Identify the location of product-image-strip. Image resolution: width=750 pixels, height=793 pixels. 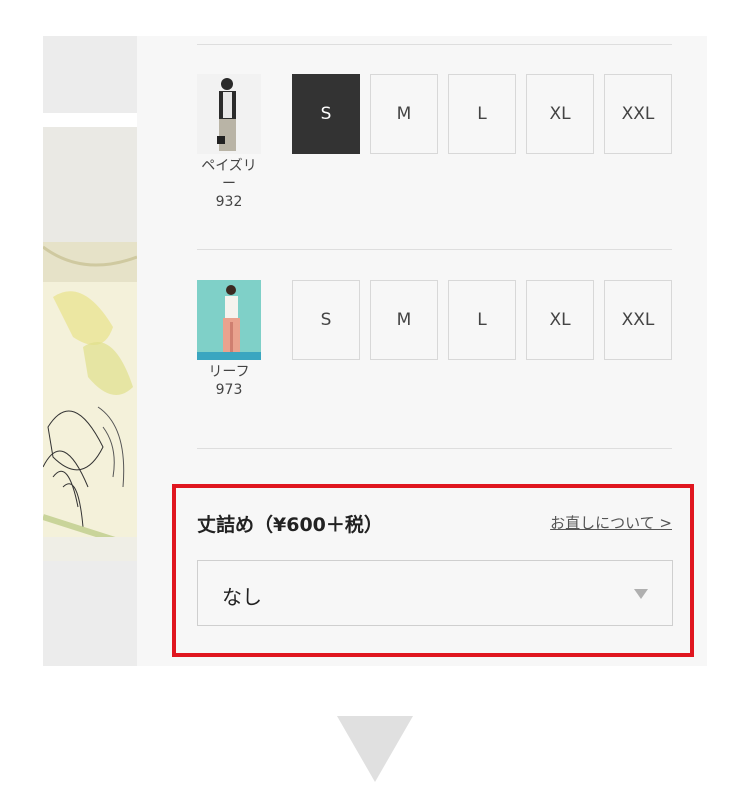
(90, 351).